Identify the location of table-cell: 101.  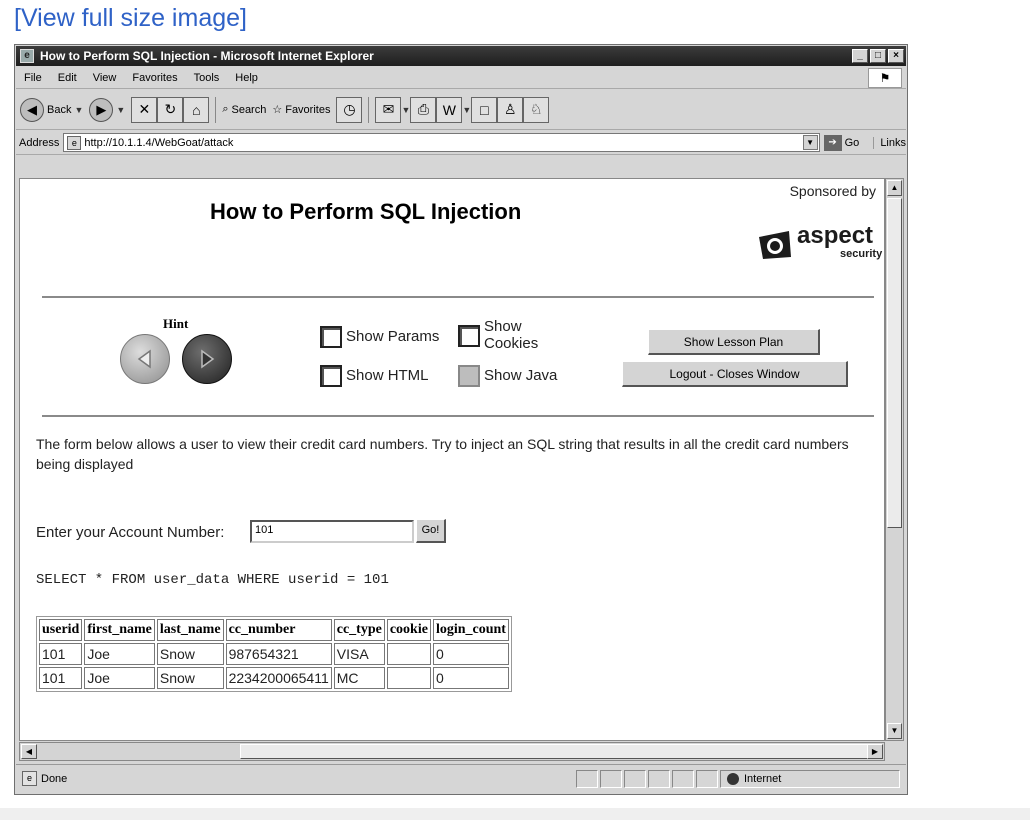
(61, 678).